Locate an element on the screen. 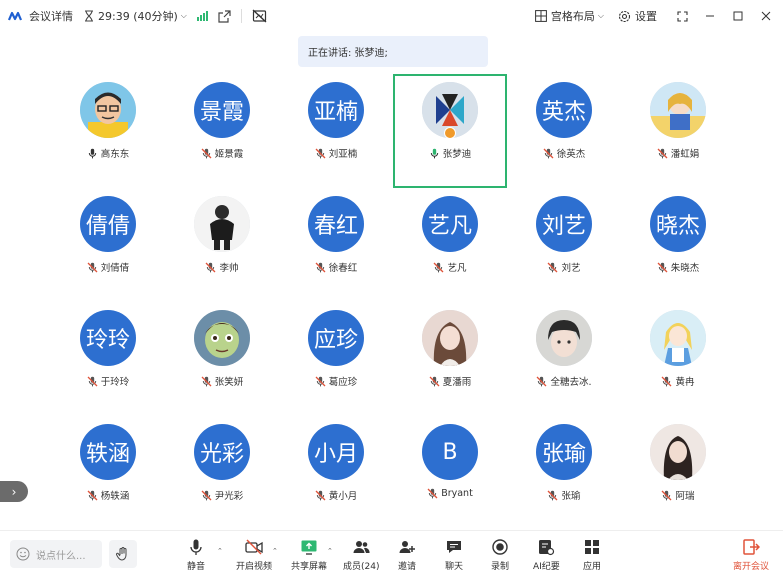  participant-tile: 轶涵杨轶涵 is located at coordinates (108, 473).